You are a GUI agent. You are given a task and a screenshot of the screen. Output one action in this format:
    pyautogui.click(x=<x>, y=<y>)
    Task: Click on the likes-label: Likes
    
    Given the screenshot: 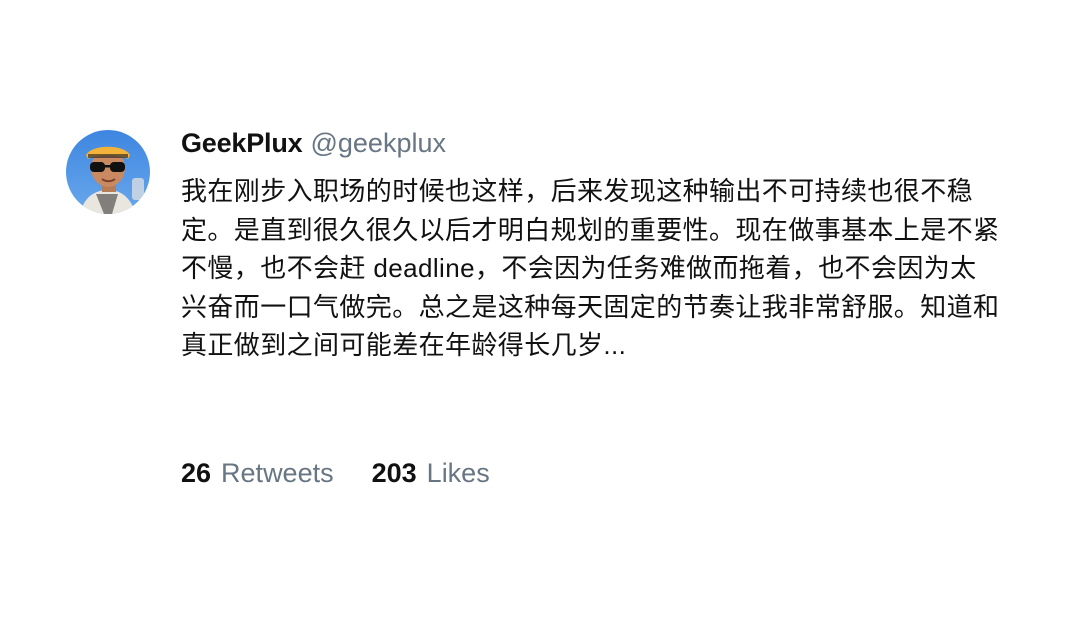 What is the action you would take?
    pyautogui.click(x=458, y=473)
    